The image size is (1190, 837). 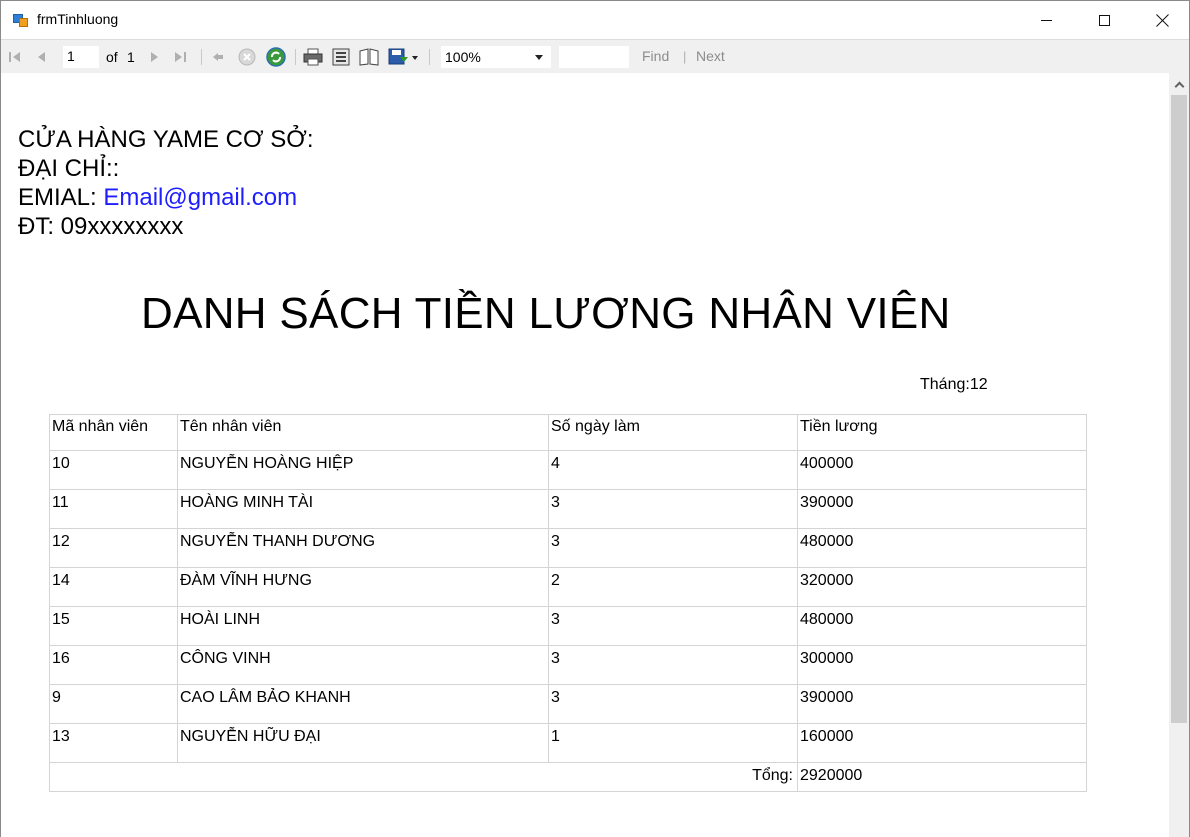 I want to click on maximize-icon, so click(x=1104, y=20).